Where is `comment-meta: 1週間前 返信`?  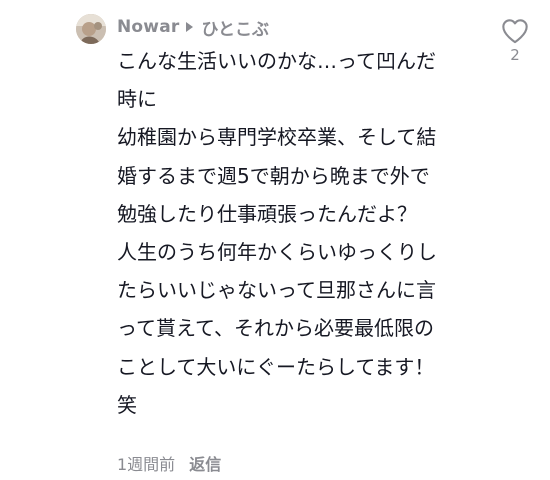
comment-meta: 1週間前 返信 is located at coordinates (169, 463).